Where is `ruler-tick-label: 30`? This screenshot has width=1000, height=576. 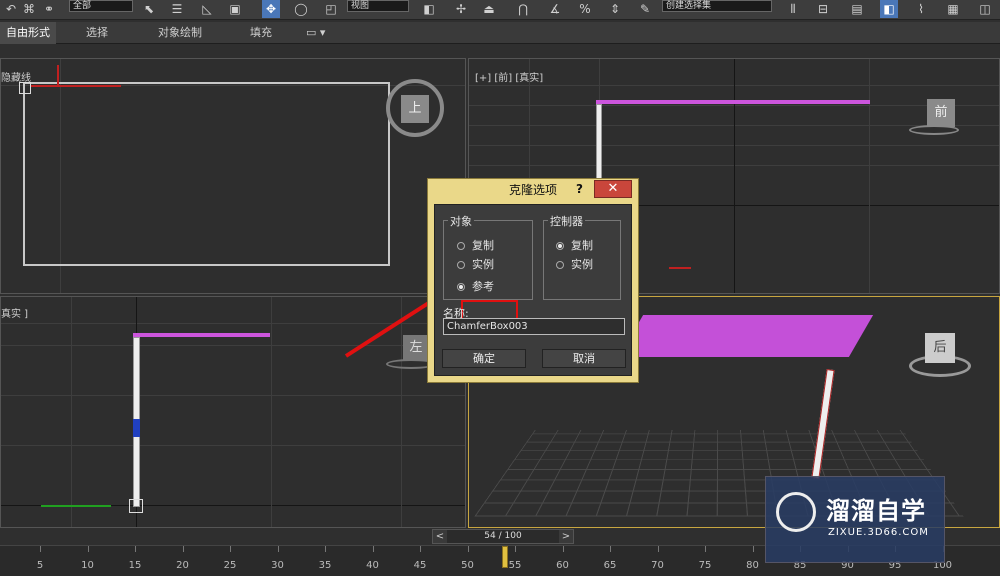 ruler-tick-label: 30 is located at coordinates (277, 565).